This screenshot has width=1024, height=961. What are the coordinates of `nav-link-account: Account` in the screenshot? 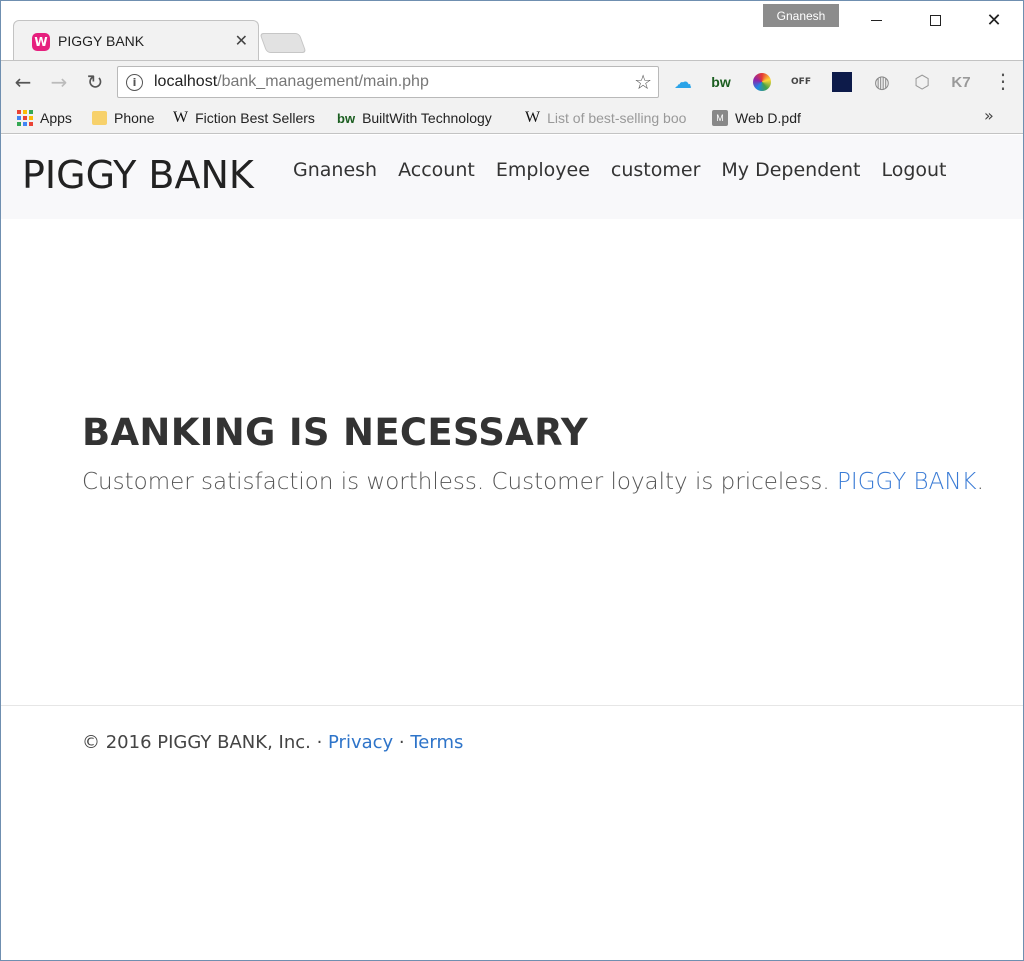 It's located at (436, 170).